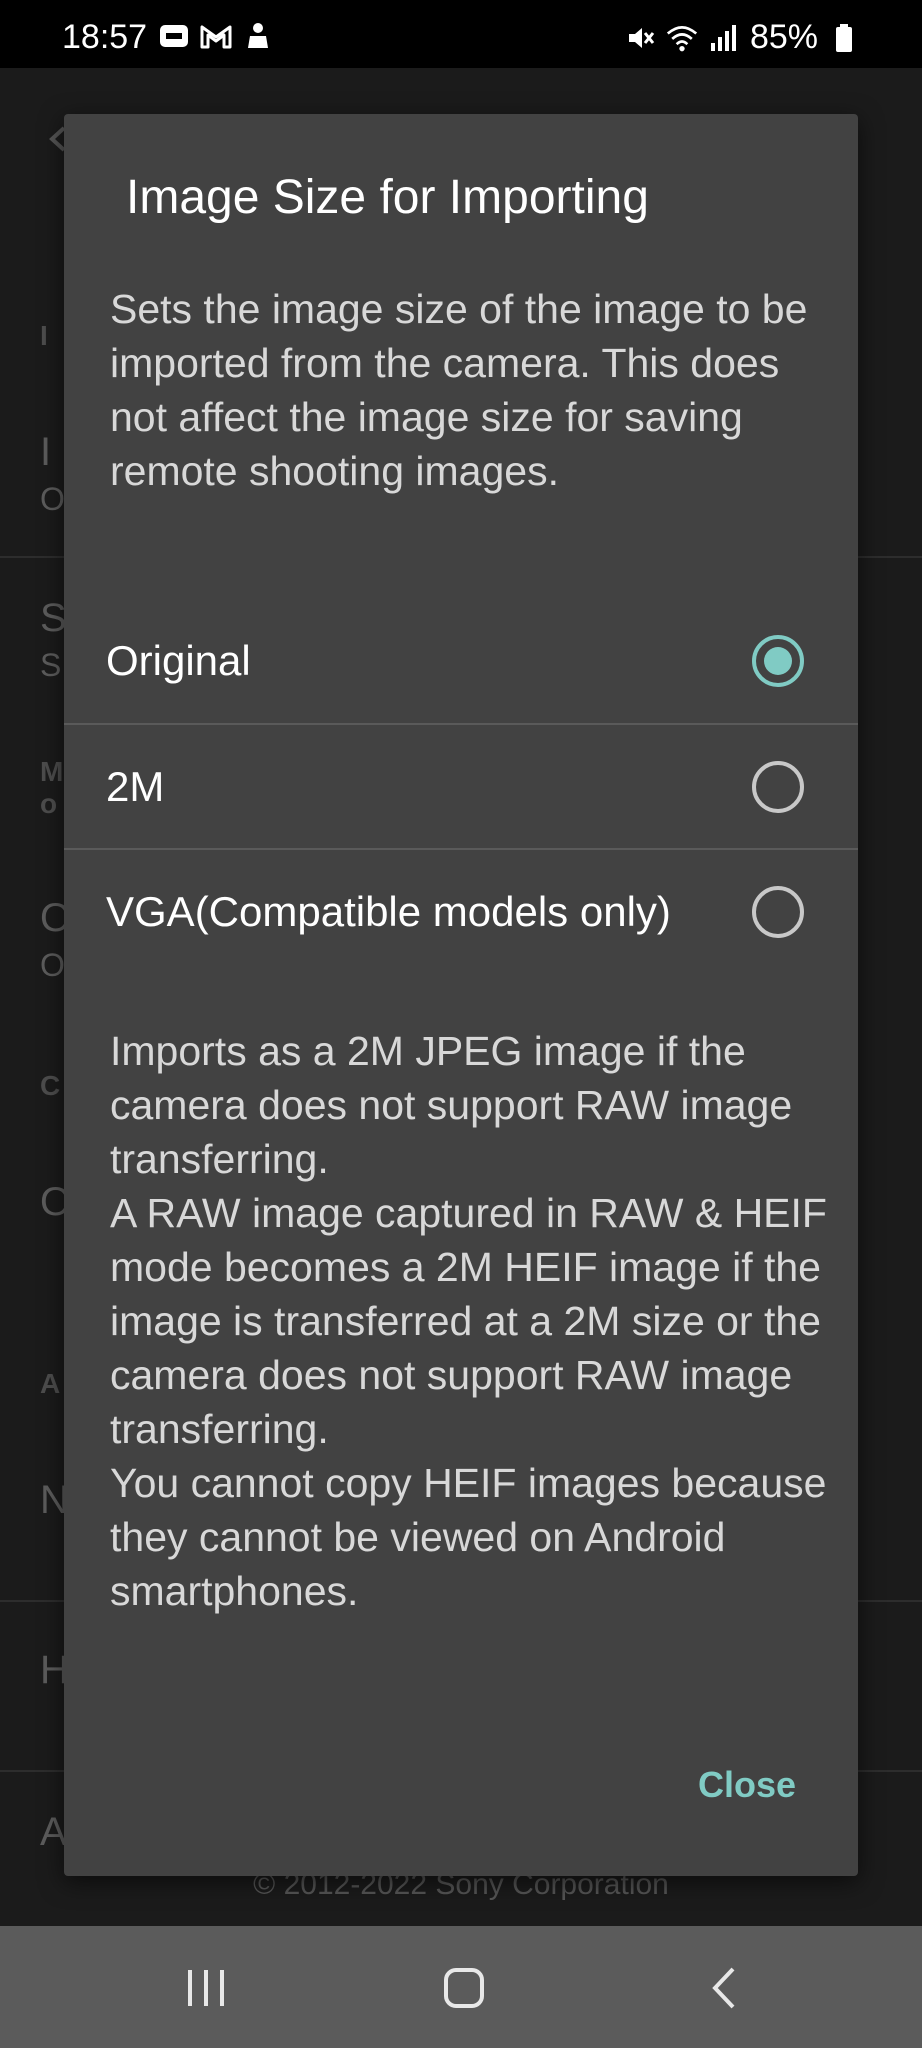  I want to click on dialog-title: Image Size for Importing, so click(387, 197).